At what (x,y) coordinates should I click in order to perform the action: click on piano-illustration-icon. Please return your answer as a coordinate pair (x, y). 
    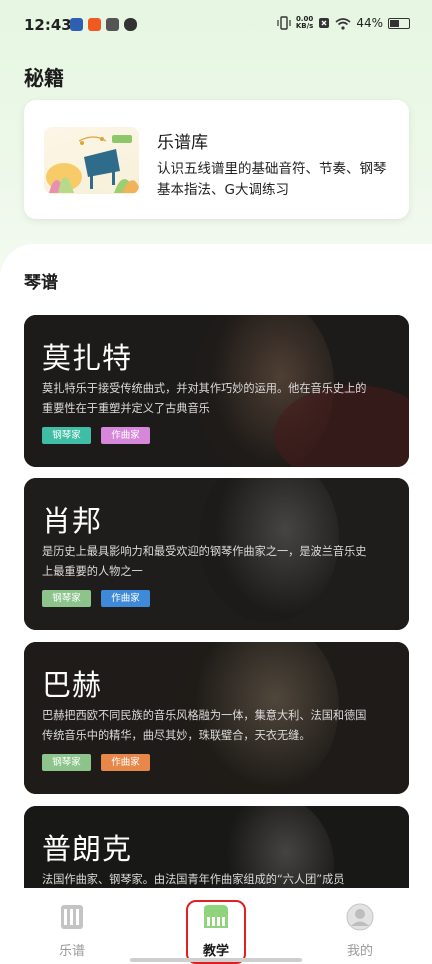
    Looking at the image, I should click on (92, 164).